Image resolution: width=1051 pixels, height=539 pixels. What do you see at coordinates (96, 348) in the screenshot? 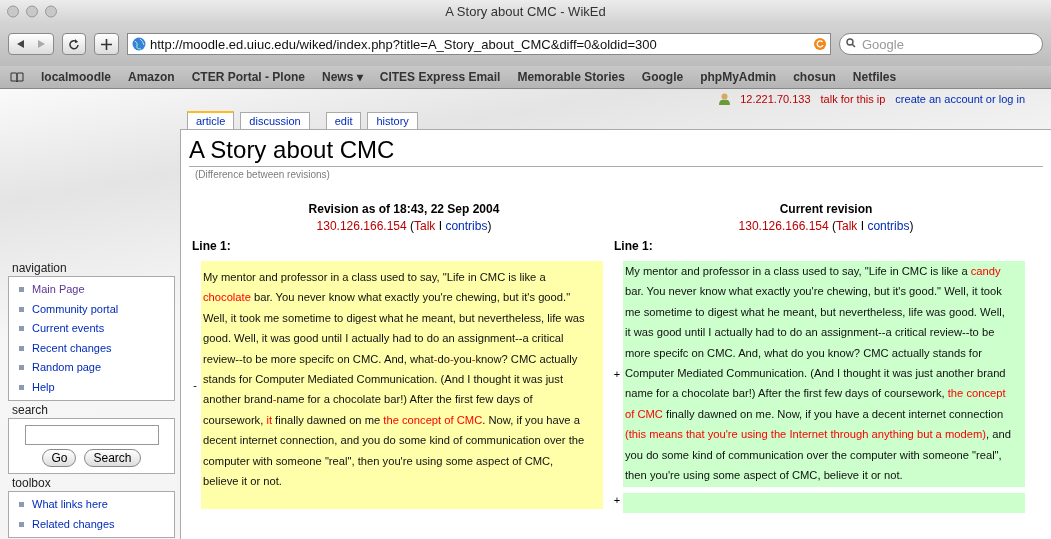
I see `sidebar-link: Recent changes` at bounding box center [96, 348].